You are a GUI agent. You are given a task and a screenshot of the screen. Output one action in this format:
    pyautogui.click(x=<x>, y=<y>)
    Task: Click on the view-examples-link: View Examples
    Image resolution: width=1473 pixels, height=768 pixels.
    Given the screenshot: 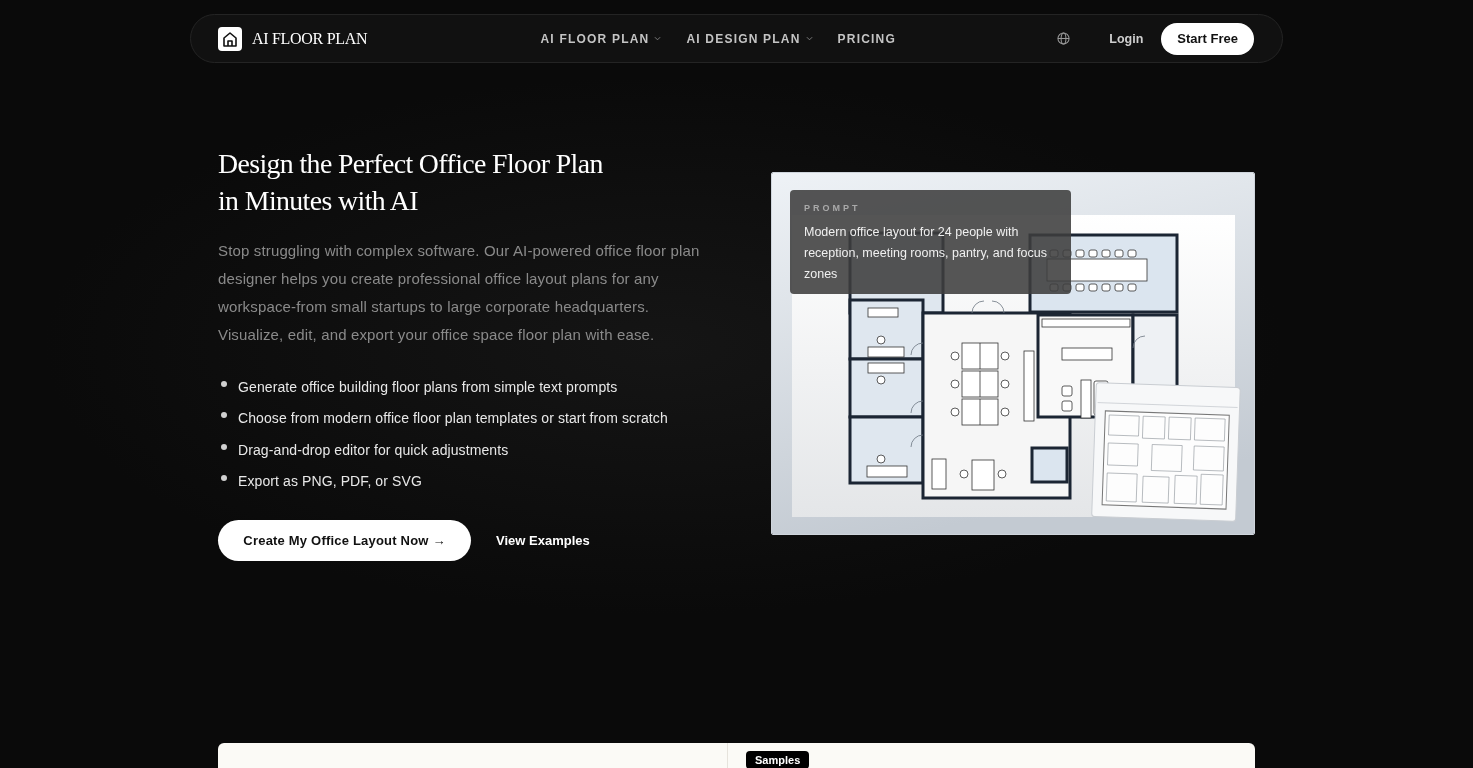 What is the action you would take?
    pyautogui.click(x=543, y=540)
    